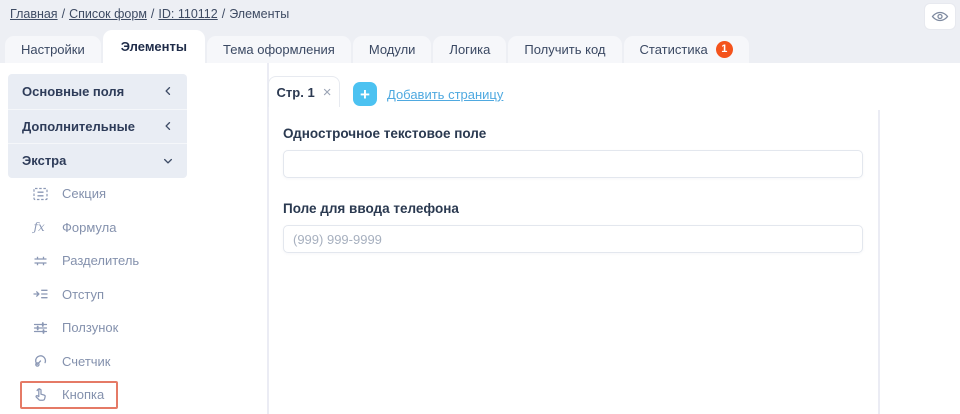 The width and height of the screenshot is (960, 414). What do you see at coordinates (40, 261) in the screenshot?
I see `divider-icon` at bounding box center [40, 261].